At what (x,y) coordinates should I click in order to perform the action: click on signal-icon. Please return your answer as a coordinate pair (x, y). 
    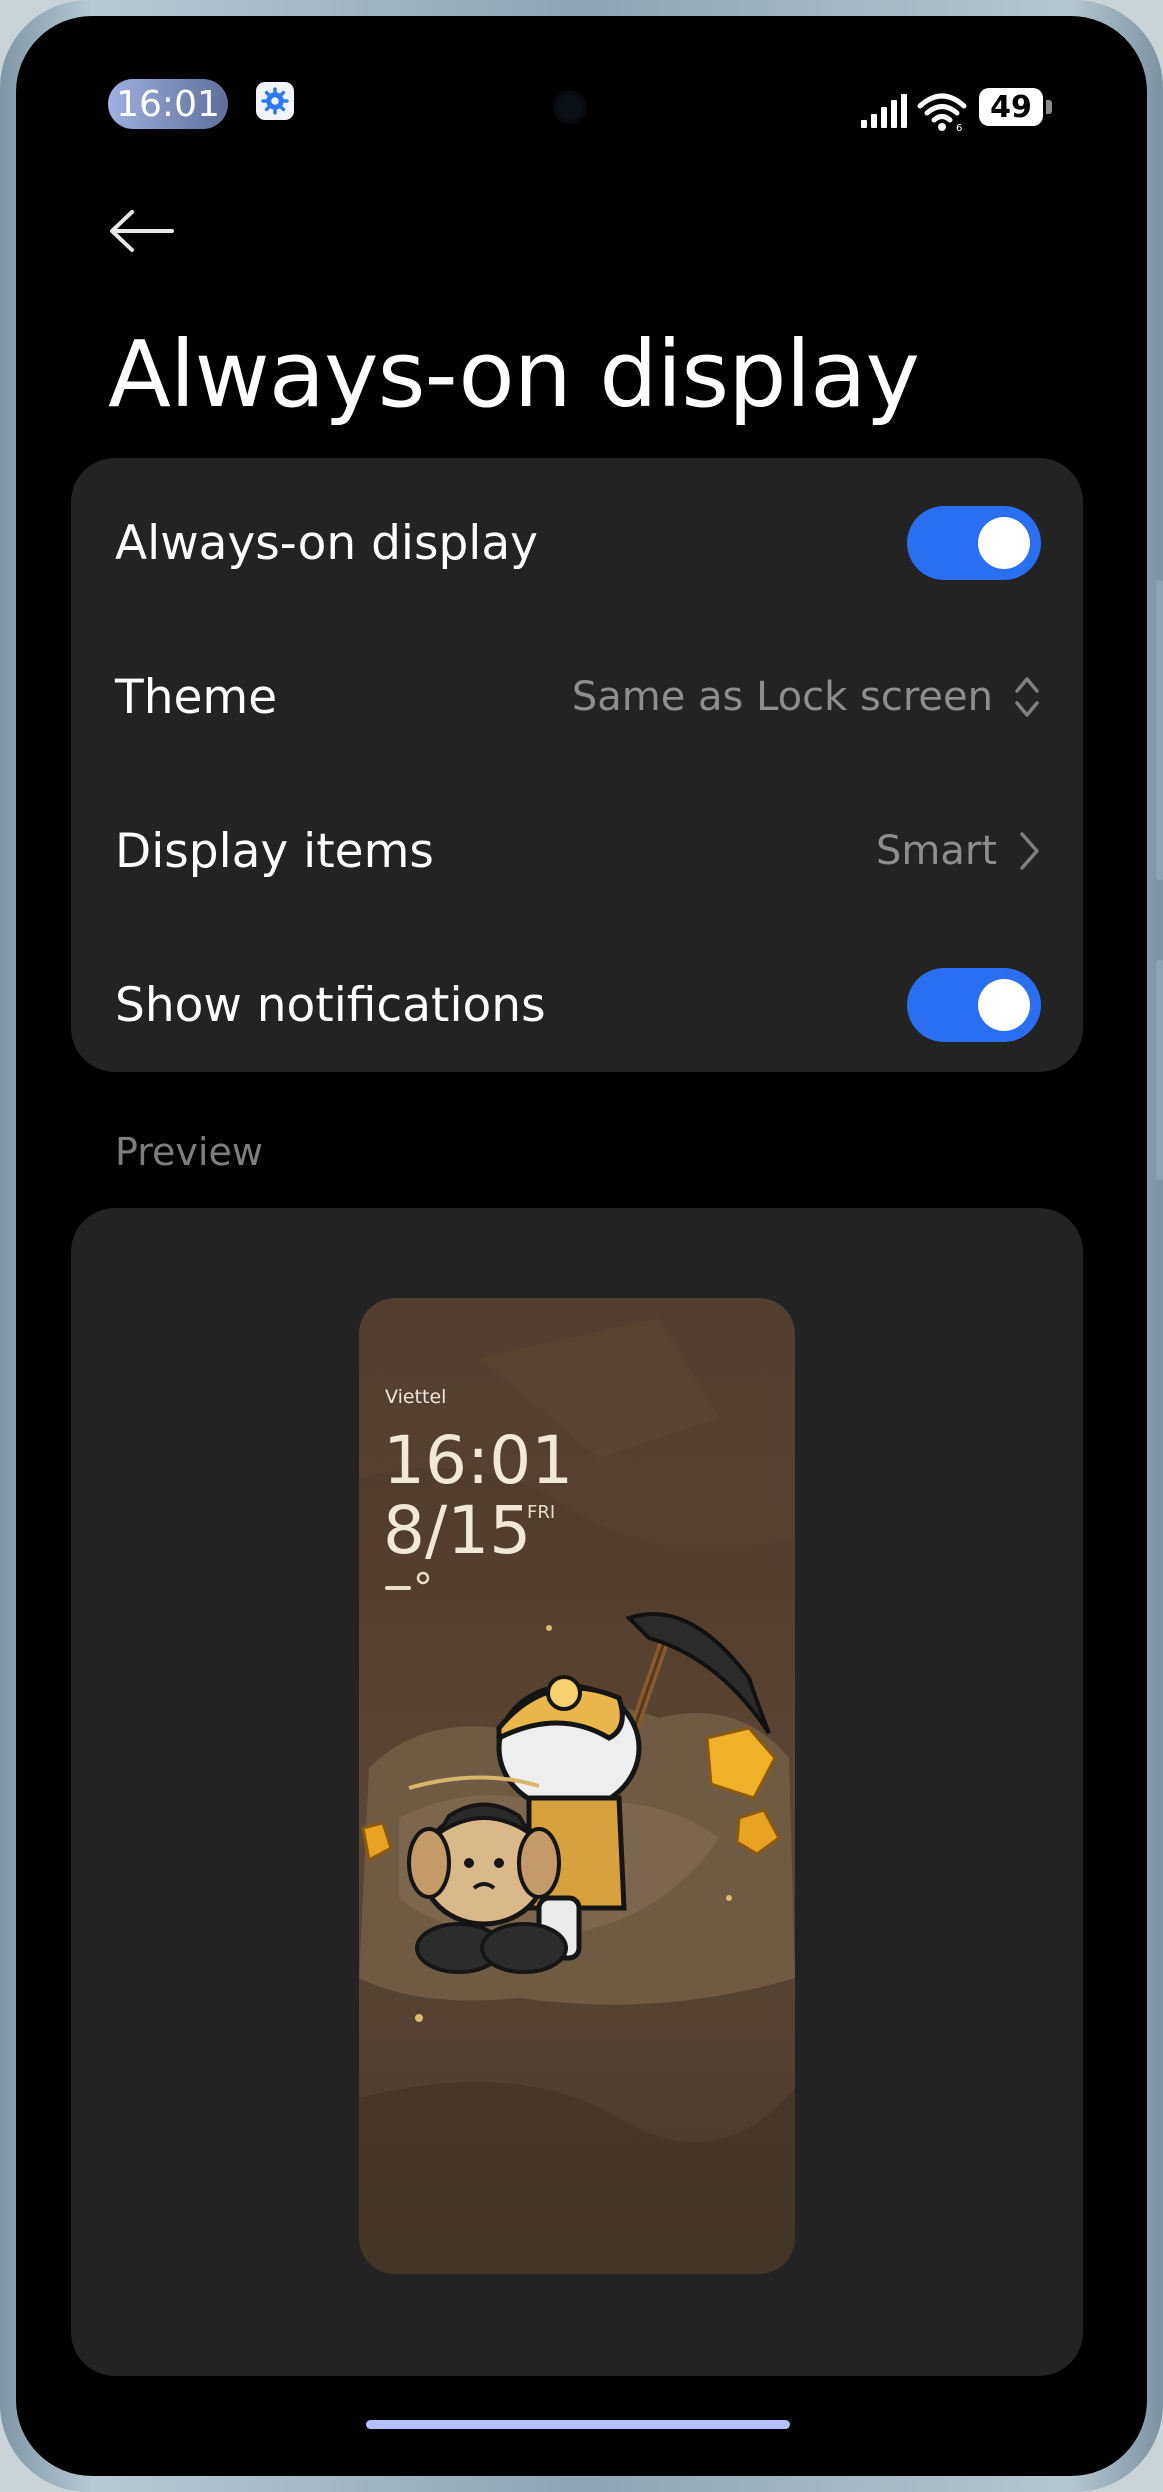
    Looking at the image, I should click on (884, 111).